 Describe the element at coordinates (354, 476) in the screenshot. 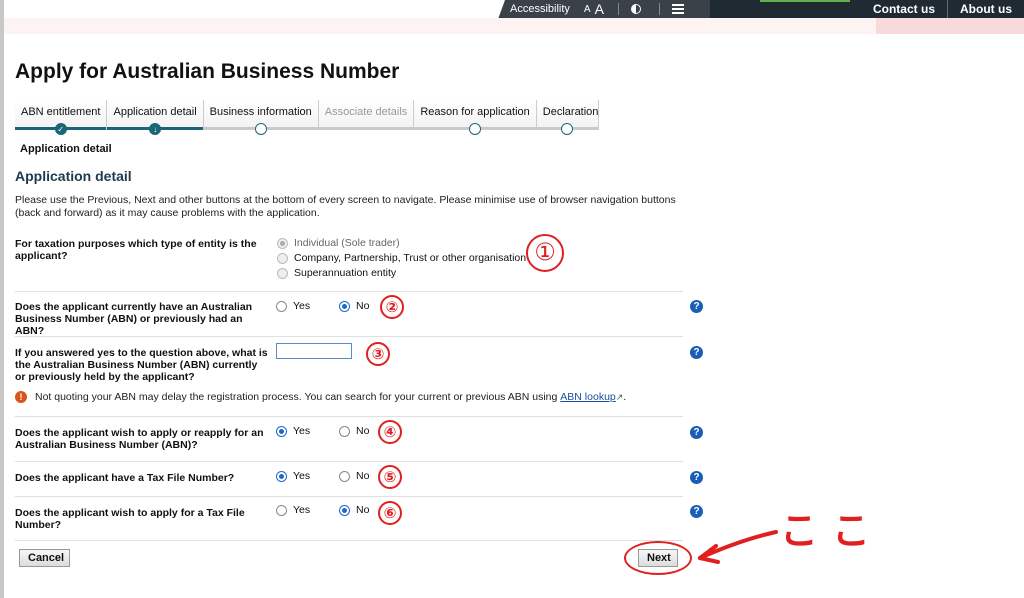

I see `has-tfn-no: No` at that location.